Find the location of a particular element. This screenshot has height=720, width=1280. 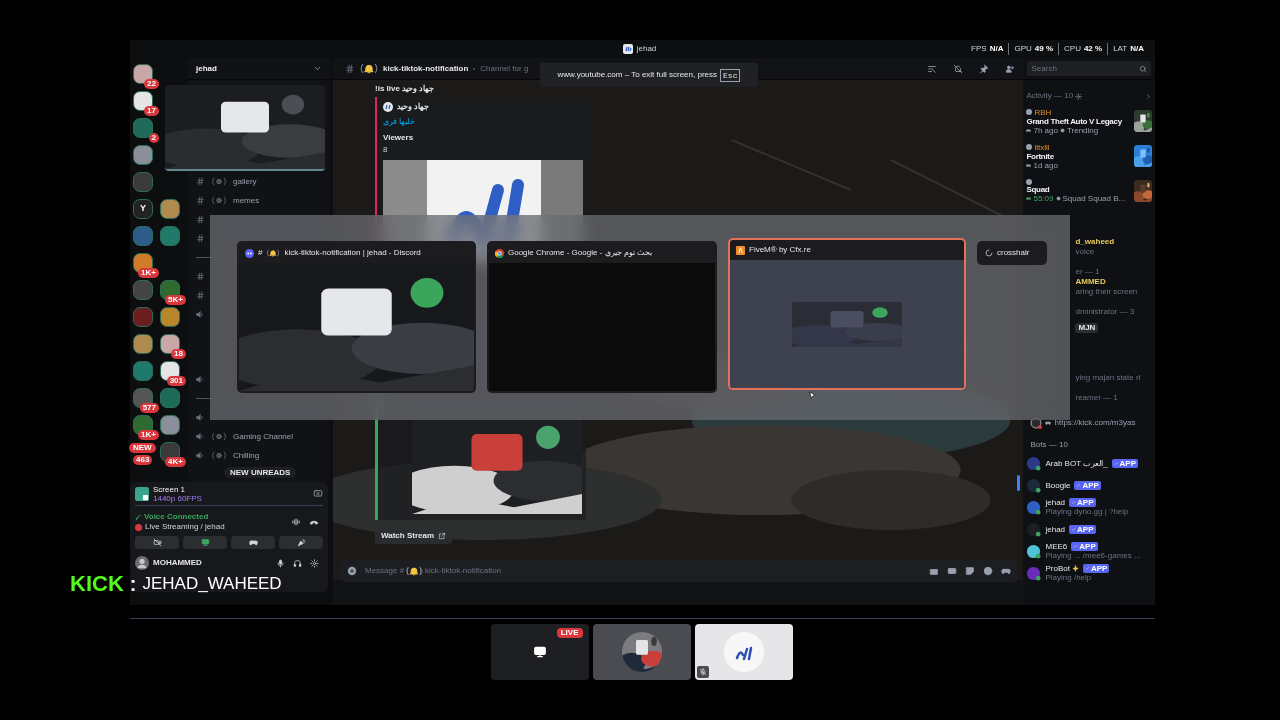

live-badge: LIVE is located at coordinates (569, 633).